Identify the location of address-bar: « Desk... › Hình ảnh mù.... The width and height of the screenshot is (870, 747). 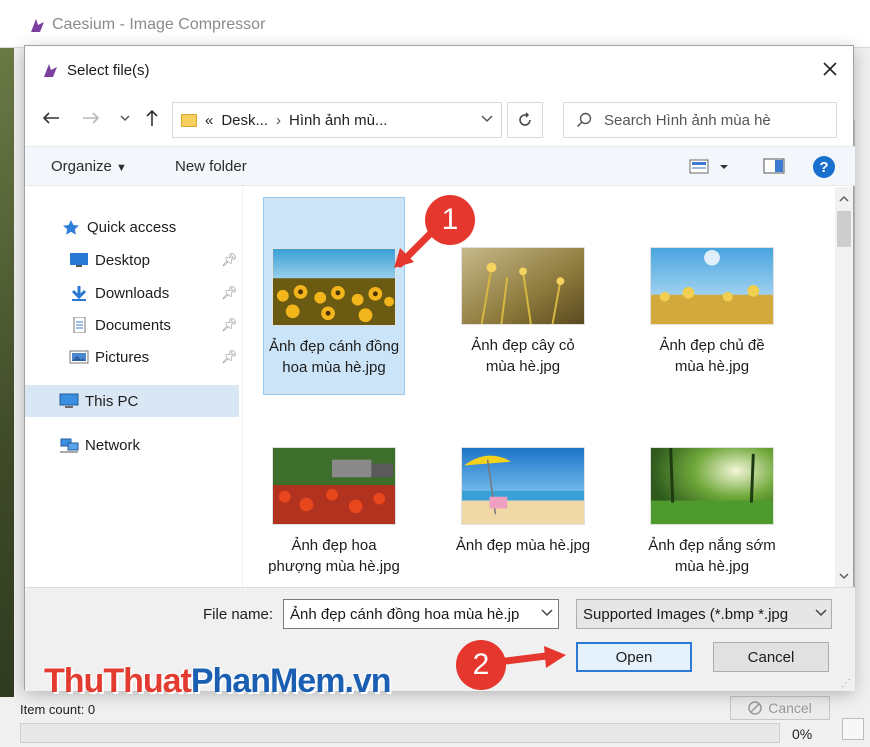
(337, 120).